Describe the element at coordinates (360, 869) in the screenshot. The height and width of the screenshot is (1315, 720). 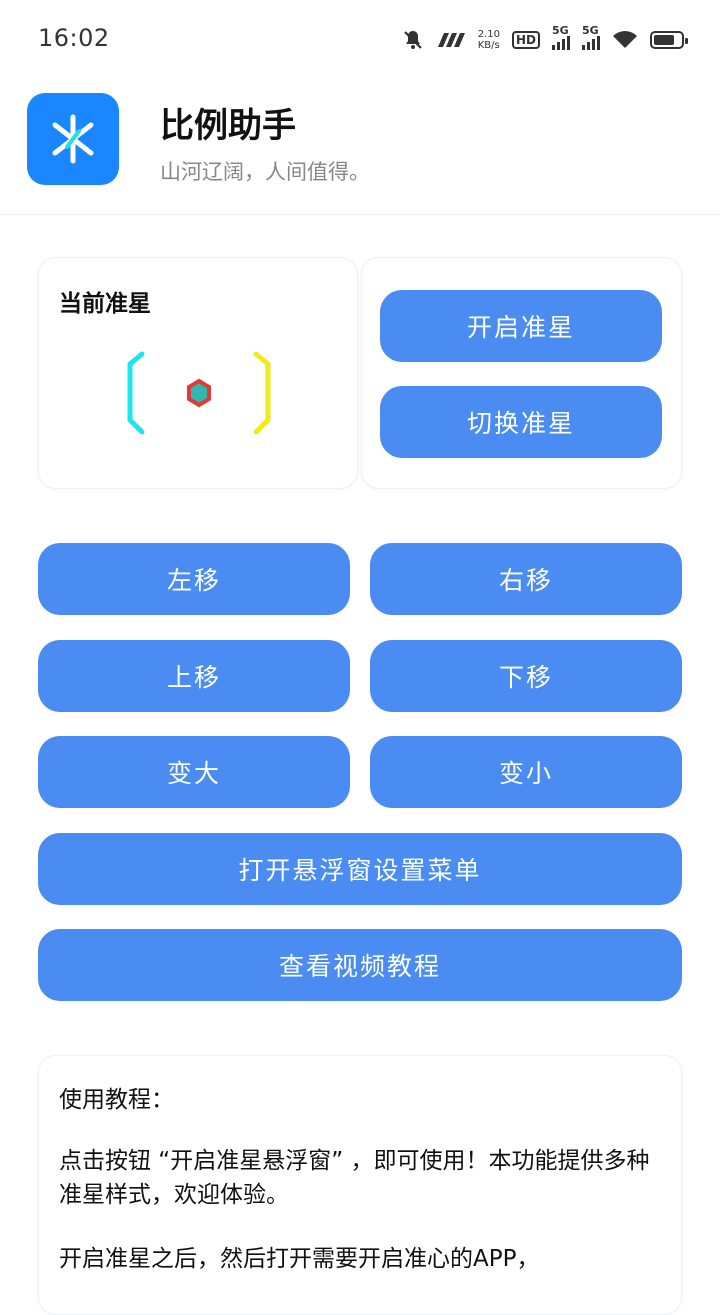
I see `floating-window-settings-button: 打开悬浮窗设置菜单` at that location.